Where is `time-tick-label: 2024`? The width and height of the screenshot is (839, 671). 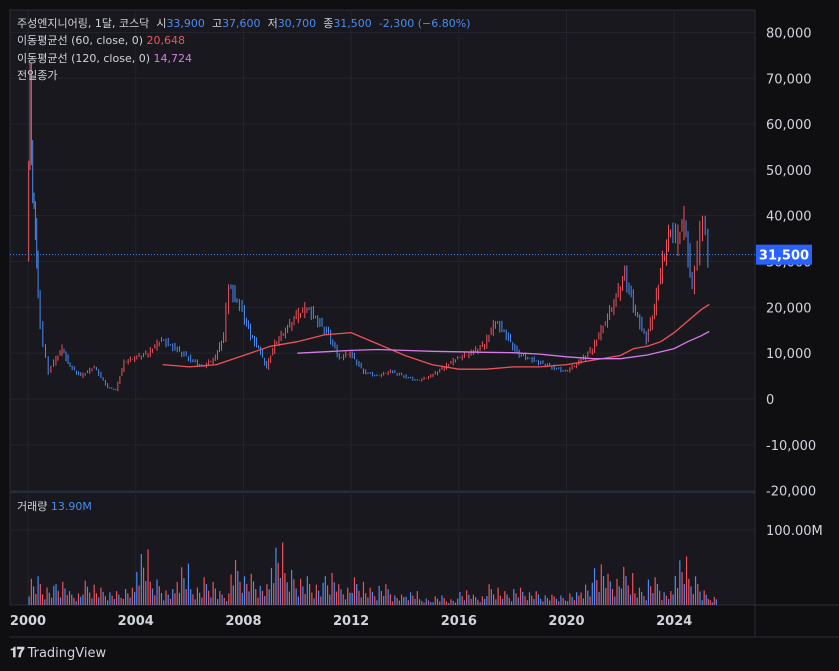
time-tick-label: 2024 is located at coordinates (674, 621).